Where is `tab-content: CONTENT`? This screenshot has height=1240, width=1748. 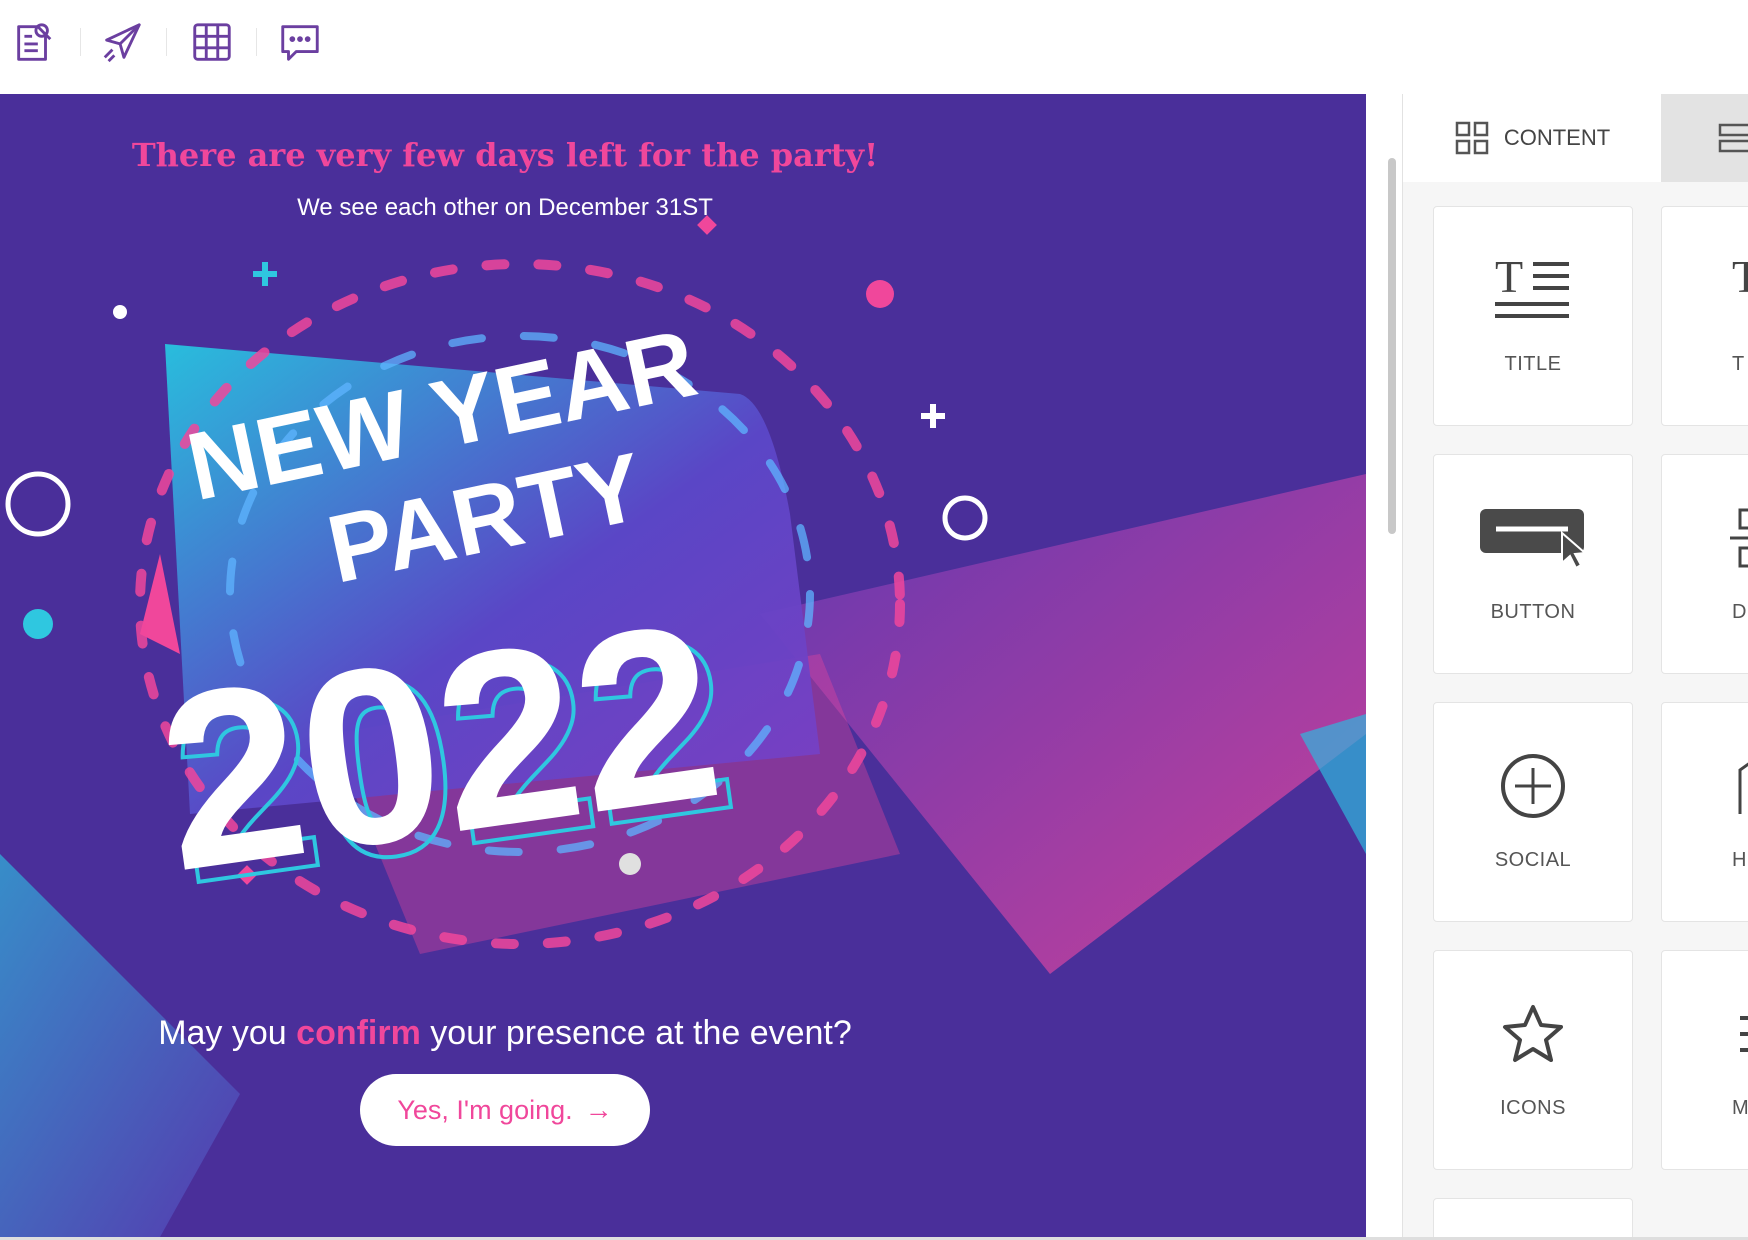 tab-content: CONTENT is located at coordinates (1532, 138).